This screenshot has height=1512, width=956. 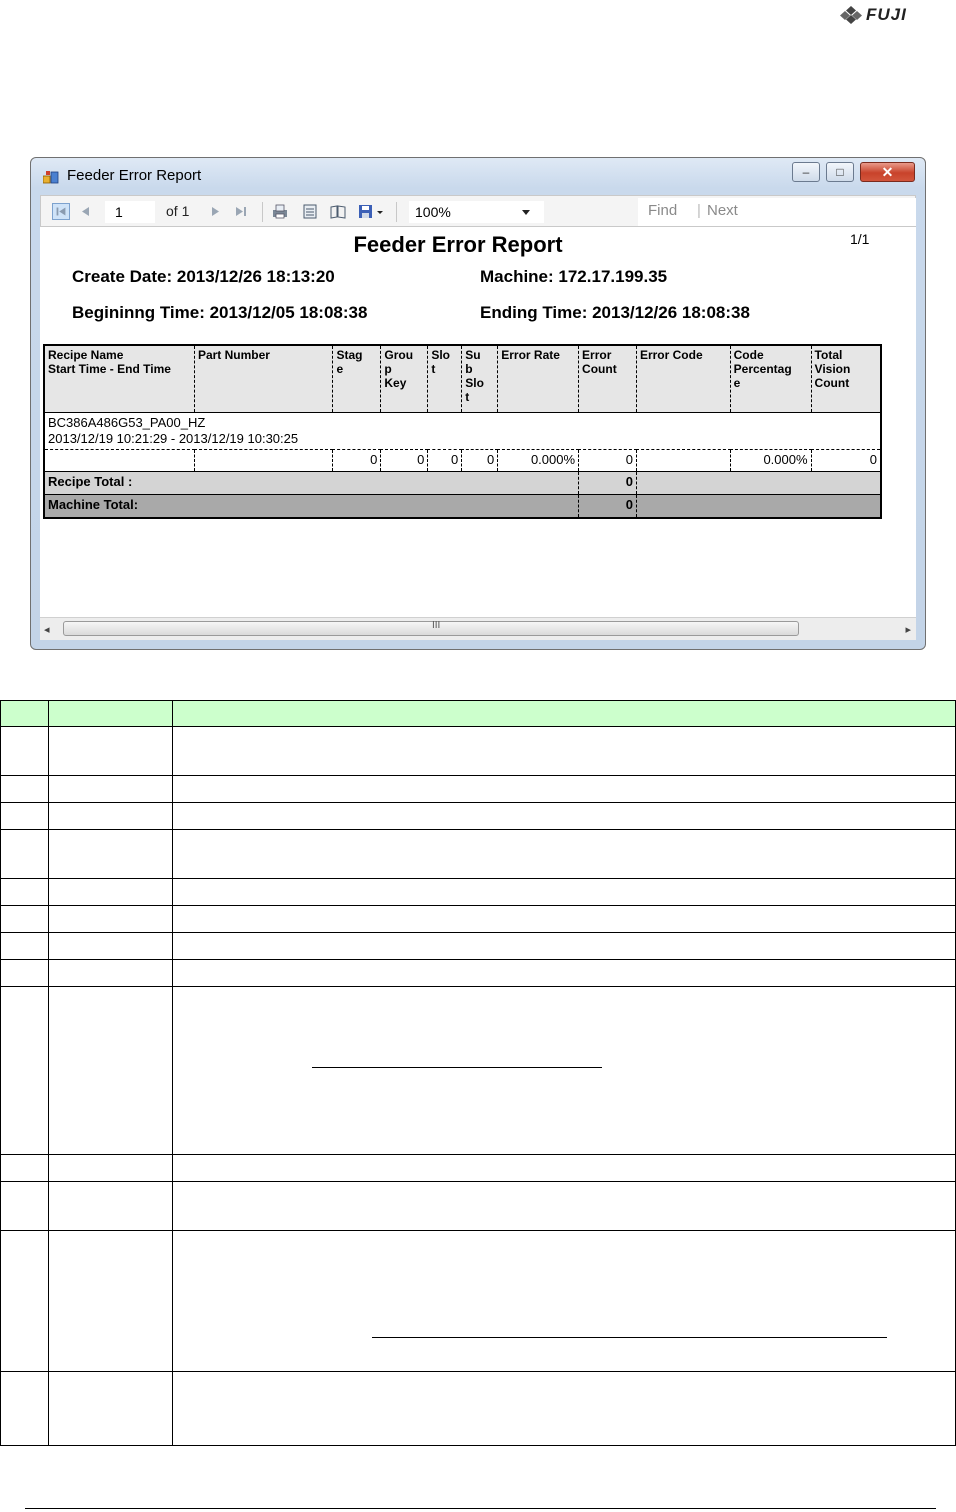 I want to click on cell-stage: 0, so click(x=356, y=460).